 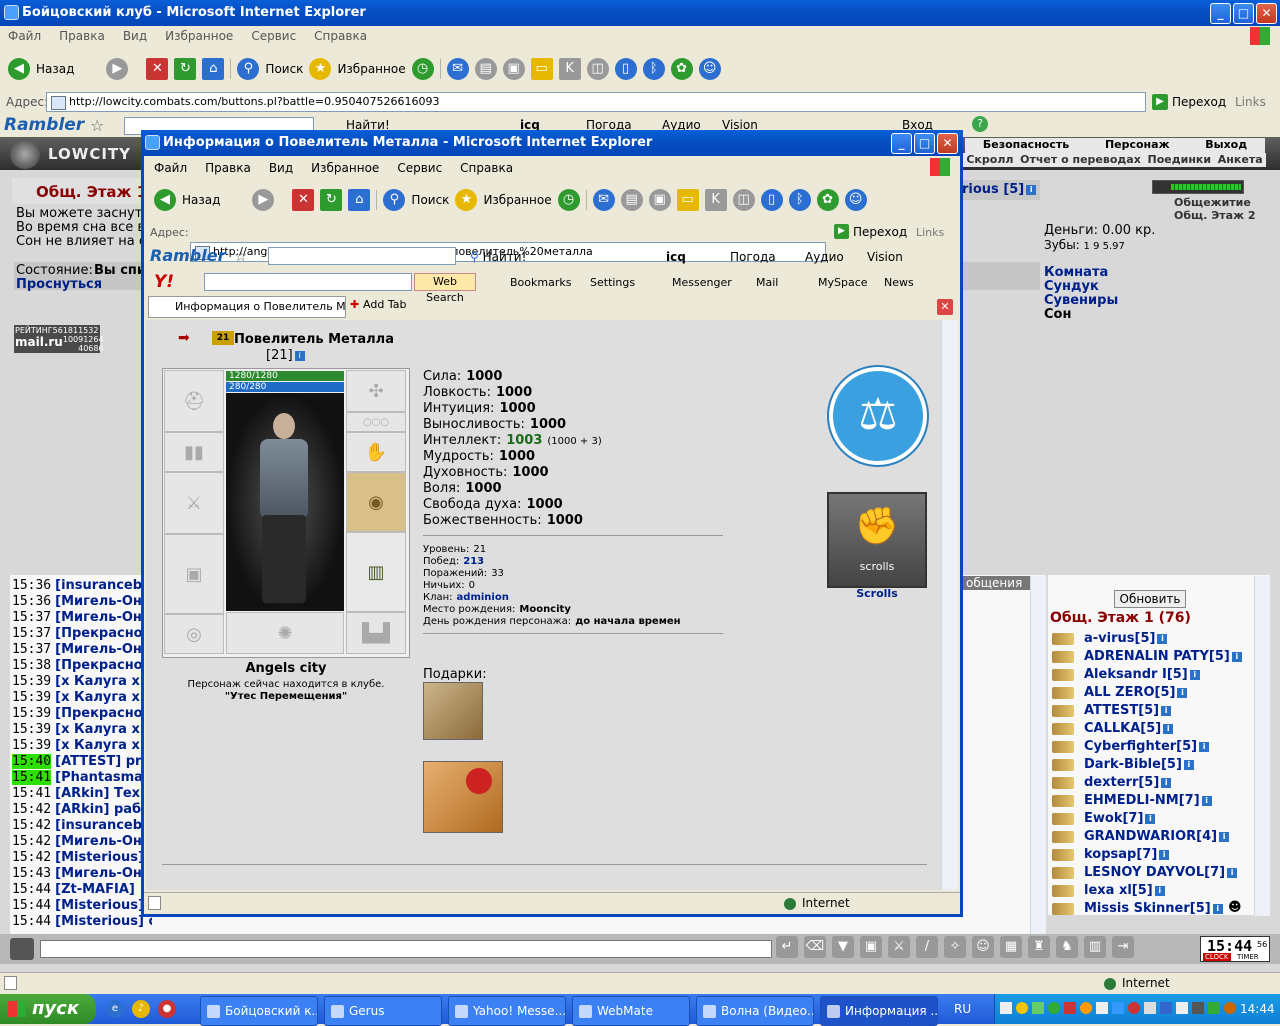 What do you see at coordinates (157, 69) in the screenshot?
I see `stop-icon: ✕` at bounding box center [157, 69].